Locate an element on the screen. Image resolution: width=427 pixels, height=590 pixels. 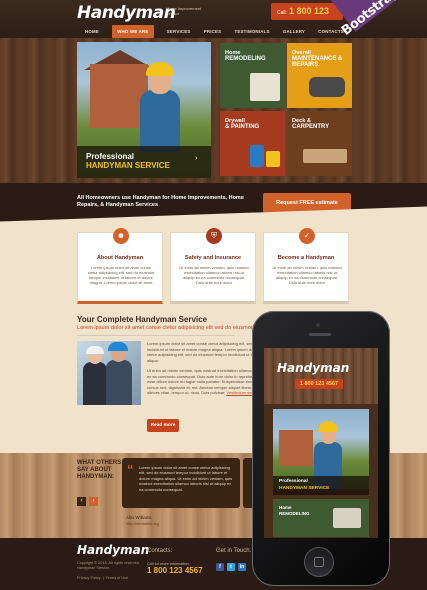
tile-drywall-painting: Drywall & PAINTING is located at coordinates (252, 143).